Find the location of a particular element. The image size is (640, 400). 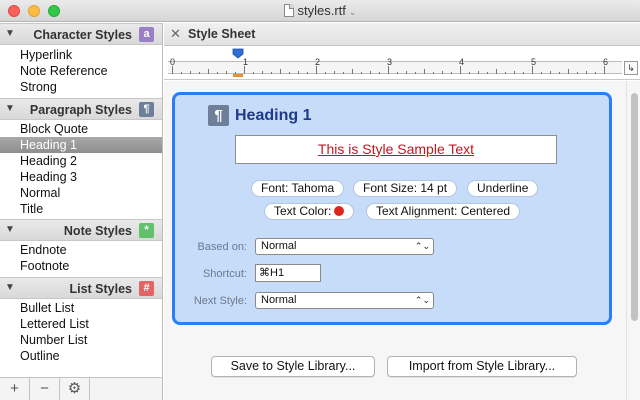

based-on-select: Normal ⌃⌄ is located at coordinates (344, 246).